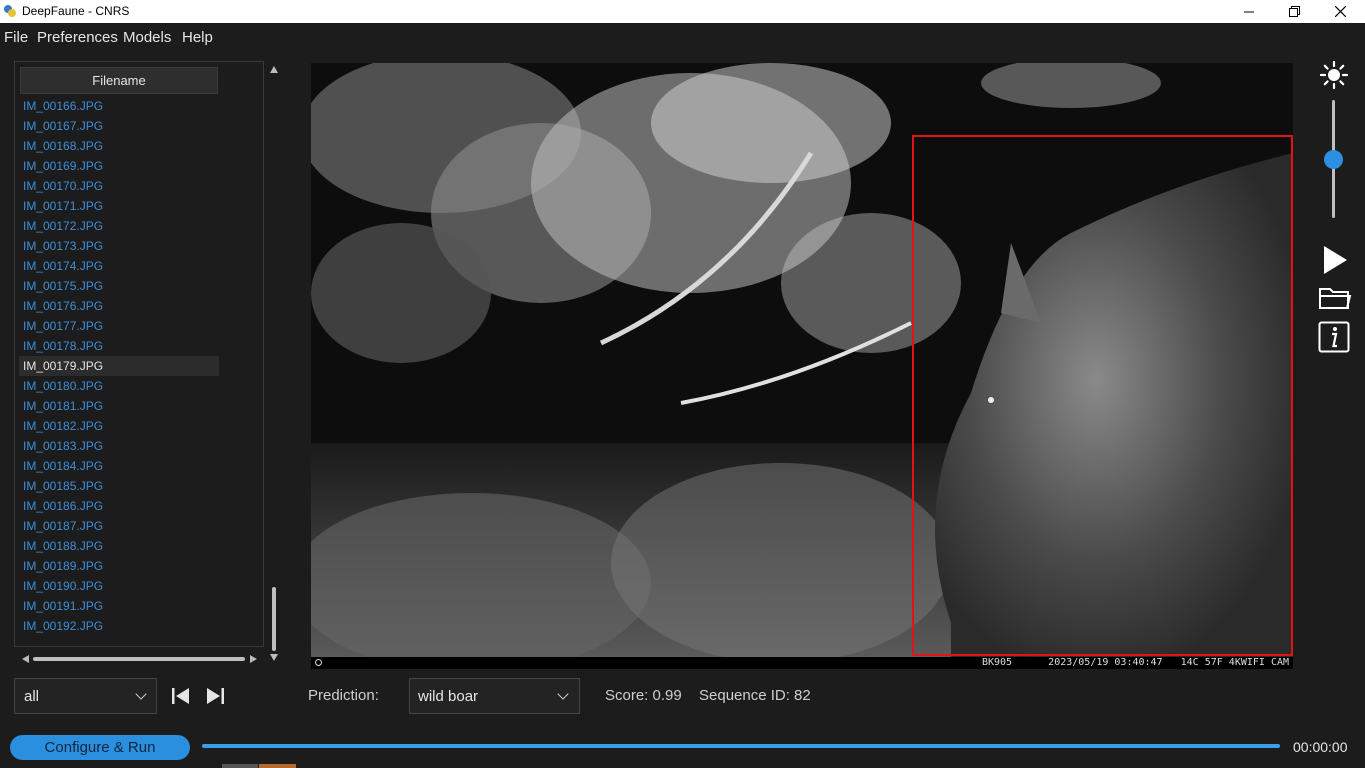  Describe the element at coordinates (16, 37) in the screenshot. I see `menu-file: File` at that location.